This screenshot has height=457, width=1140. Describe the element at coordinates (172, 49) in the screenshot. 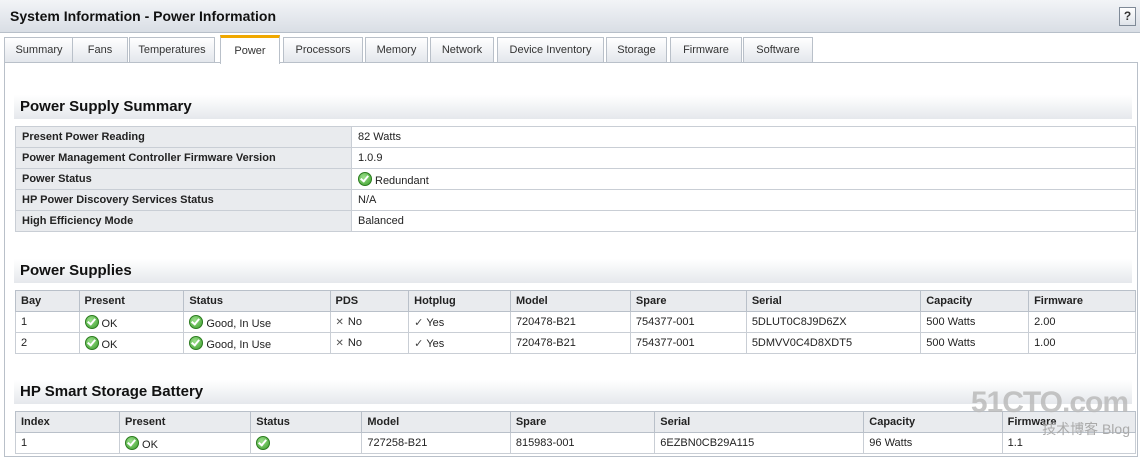

I see `tab-temperatures: Temperatures` at that location.